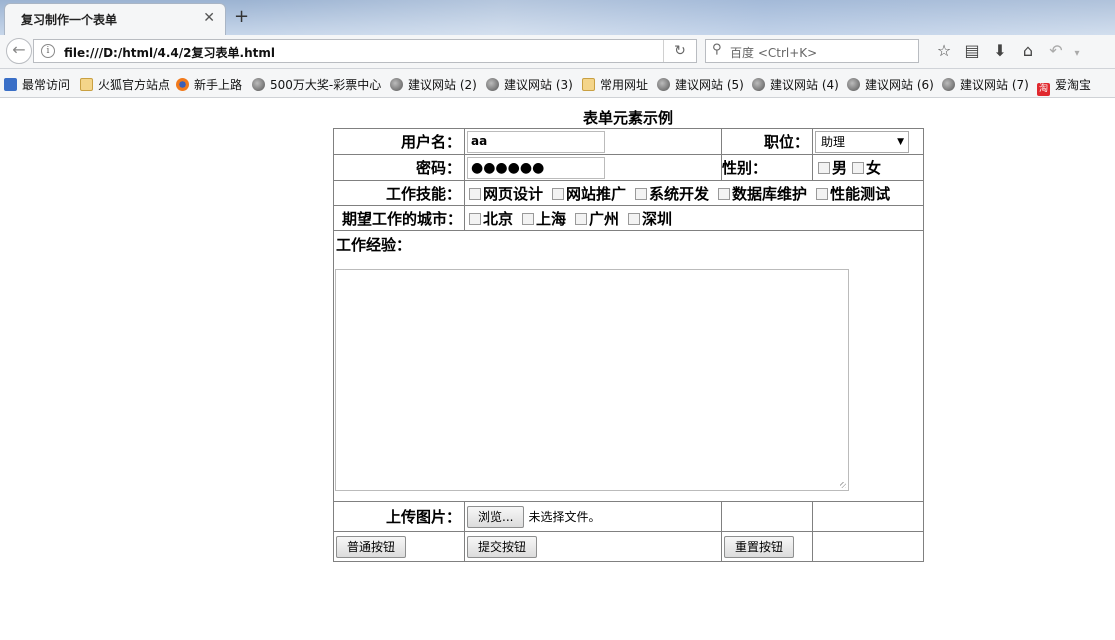 The height and width of the screenshot is (640, 1115). Describe the element at coordinates (37, 84) in the screenshot. I see `bookmark-item: 最常访问` at that location.